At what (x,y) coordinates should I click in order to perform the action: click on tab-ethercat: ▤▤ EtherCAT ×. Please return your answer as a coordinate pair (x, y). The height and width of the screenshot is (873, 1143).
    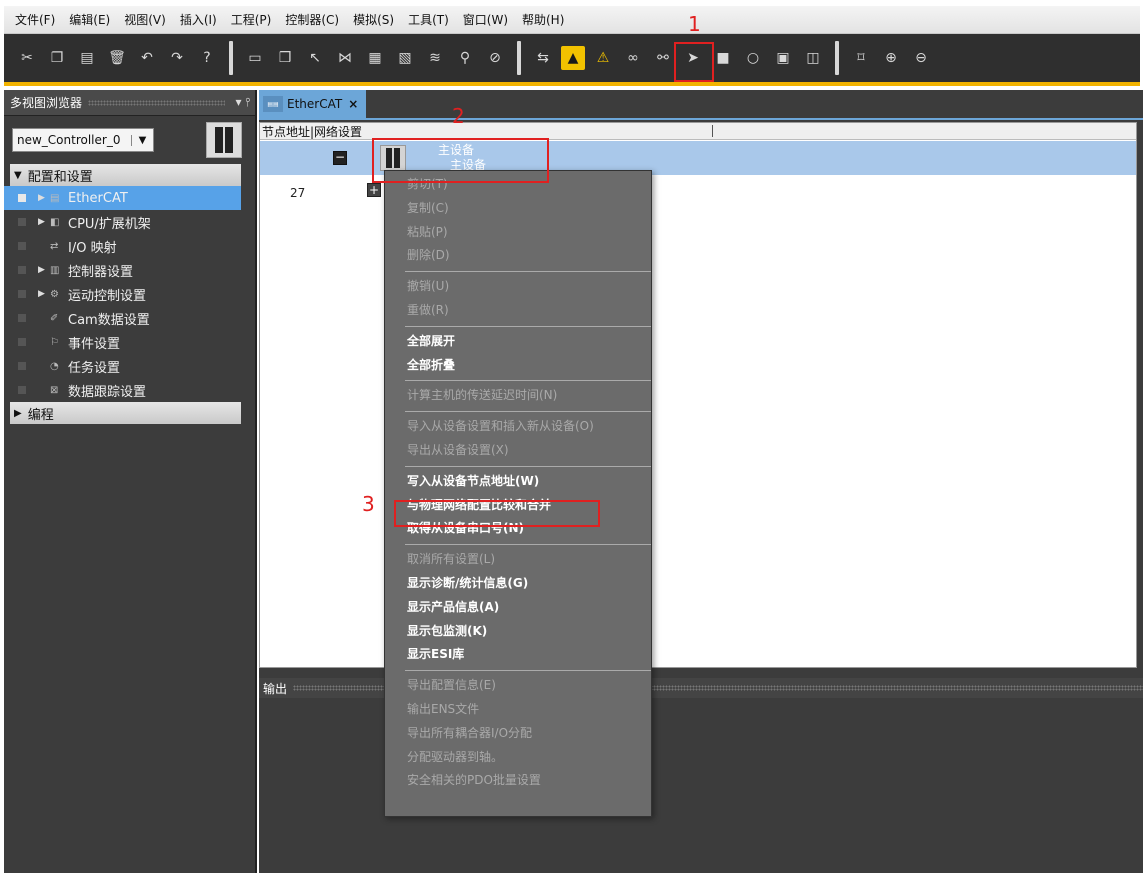
    Looking at the image, I should click on (313, 104).